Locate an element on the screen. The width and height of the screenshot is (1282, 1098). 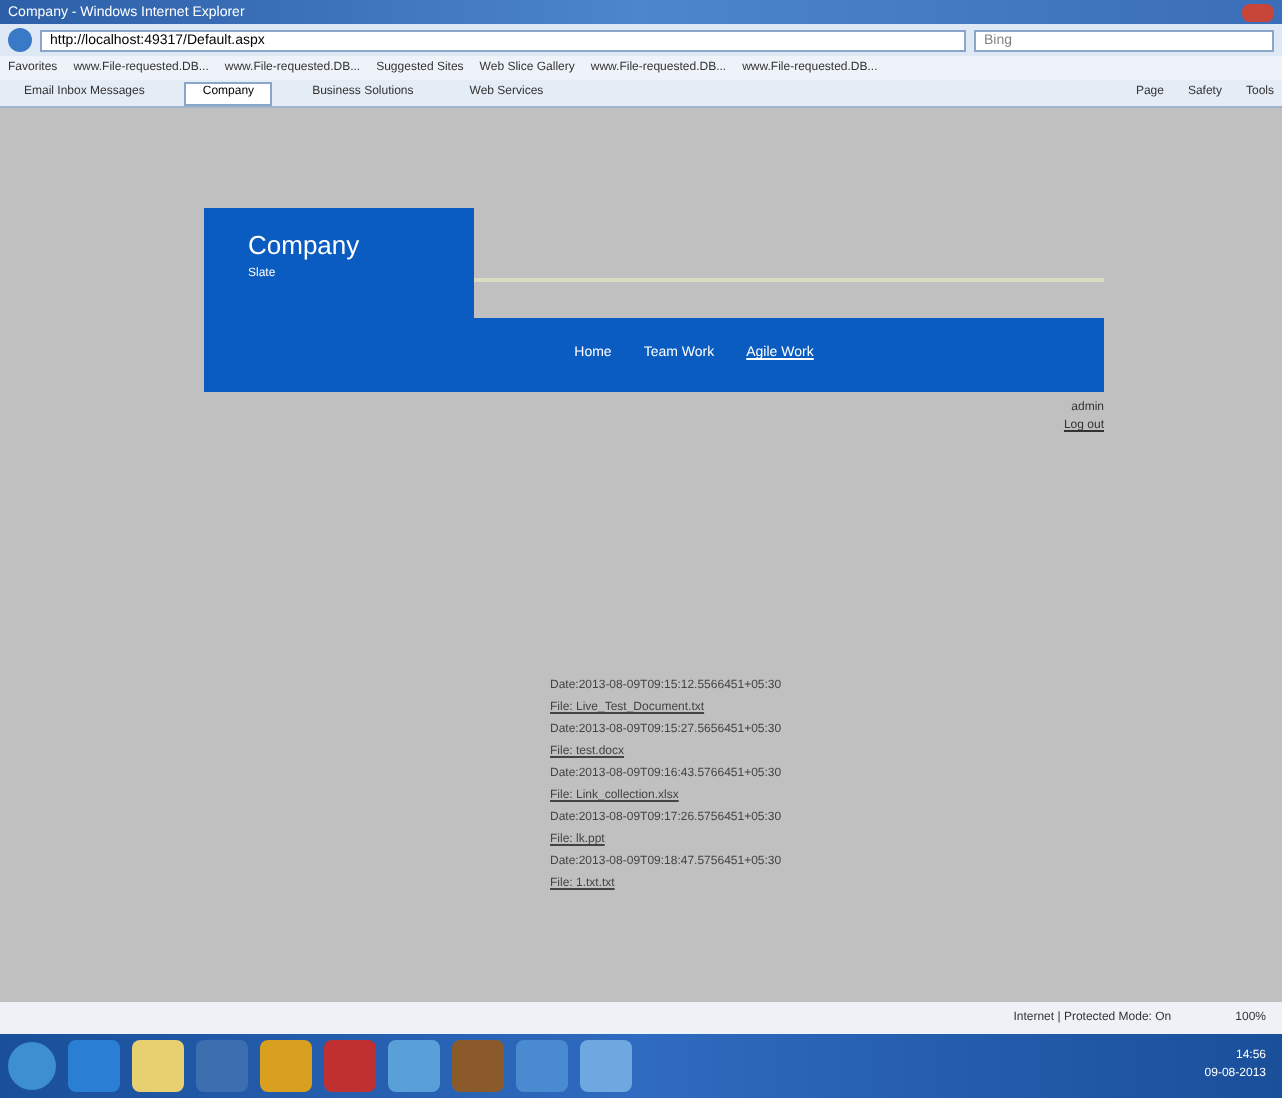
back-button is located at coordinates (20, 40).